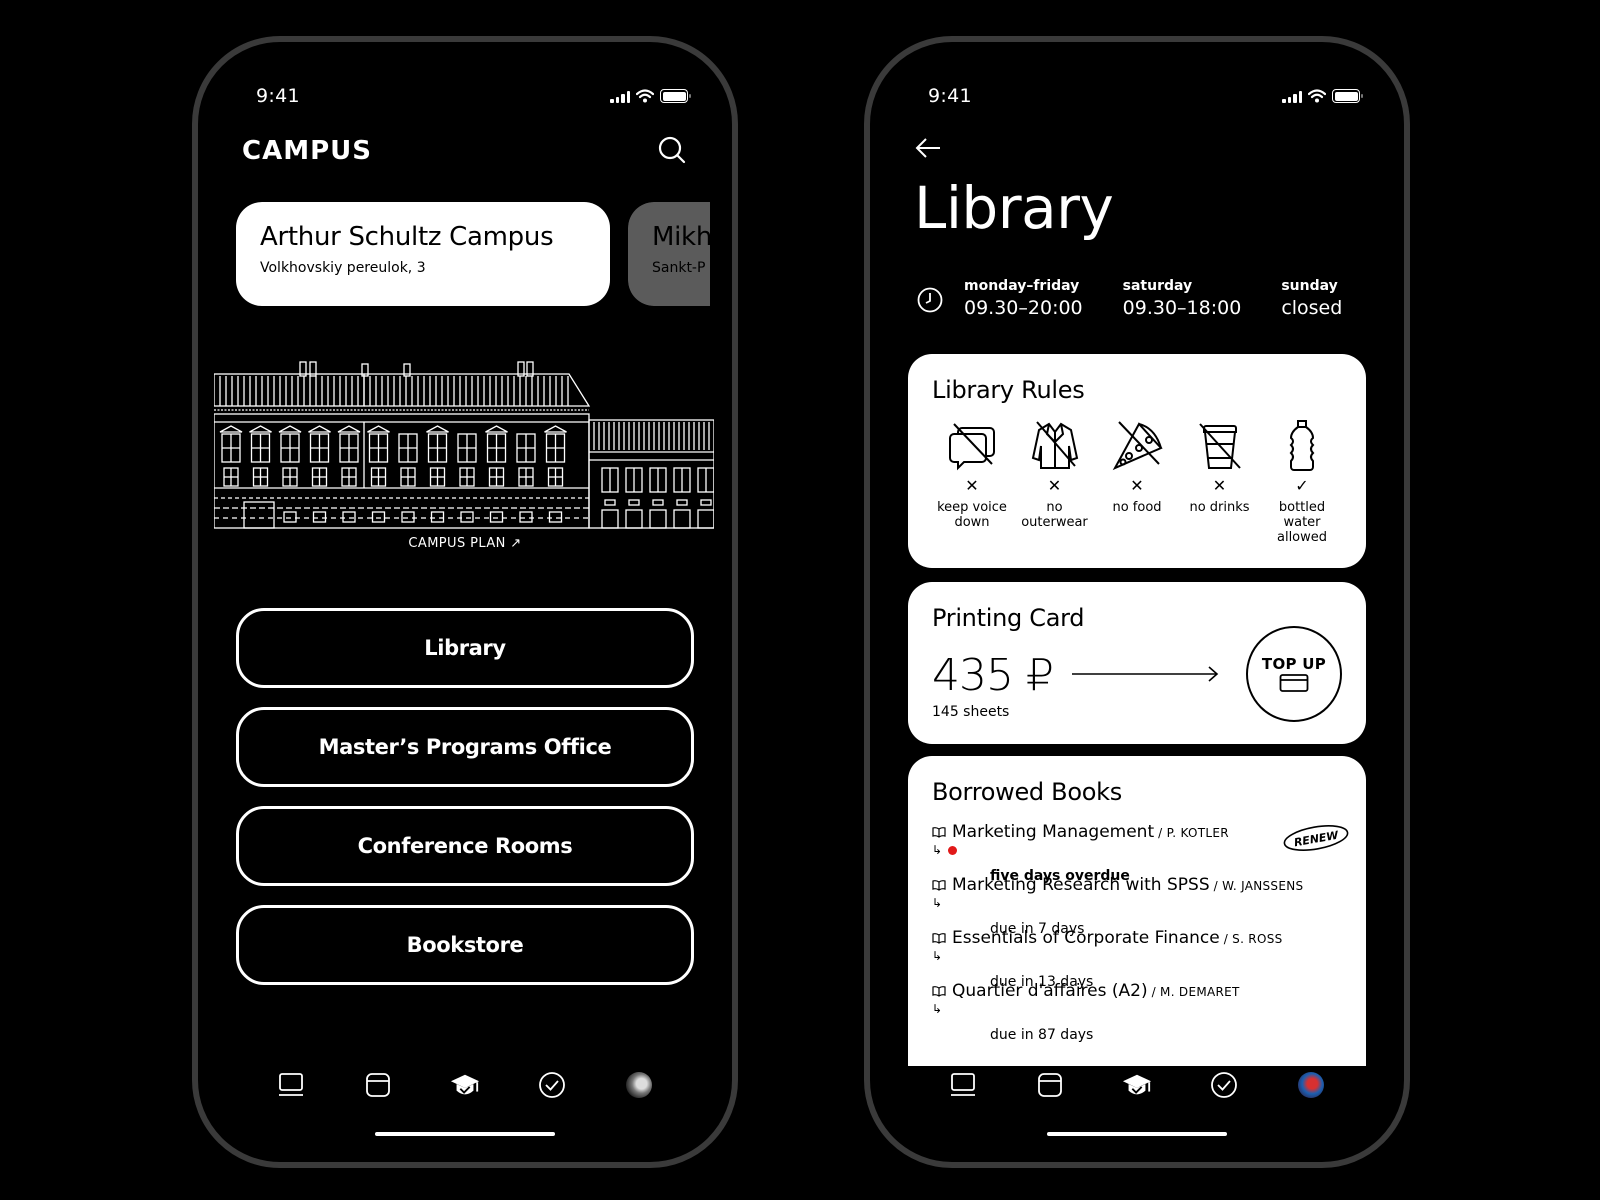 Image resolution: width=1600 pixels, height=1200 pixels. What do you see at coordinates (972, 515) in the screenshot?
I see `rule-label: keep voice down` at bounding box center [972, 515].